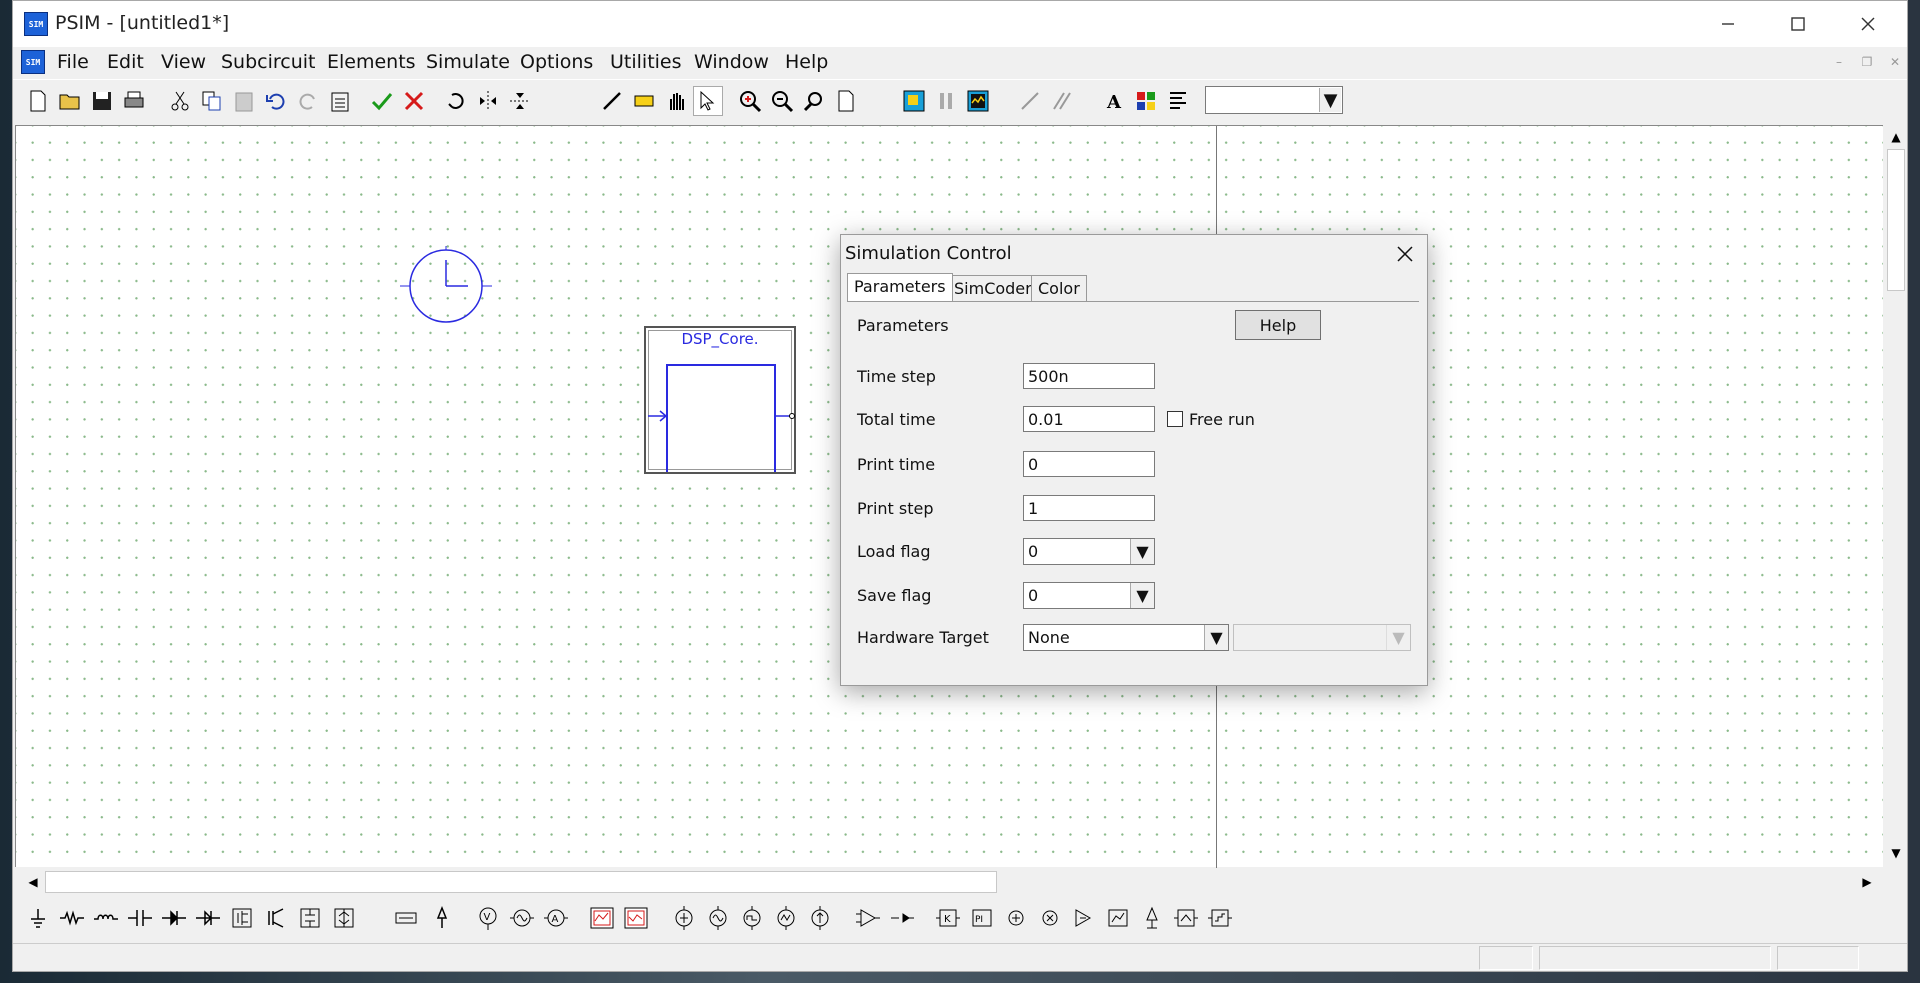 The width and height of the screenshot is (1920, 983). What do you see at coordinates (752, 918) in the screenshot?
I see `square-source-button` at bounding box center [752, 918].